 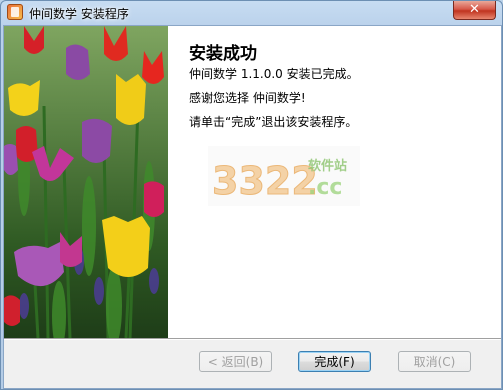 I want to click on install-complete-text: 仲间数学 1.1.0.0 安装已完成。, so click(x=274, y=74).